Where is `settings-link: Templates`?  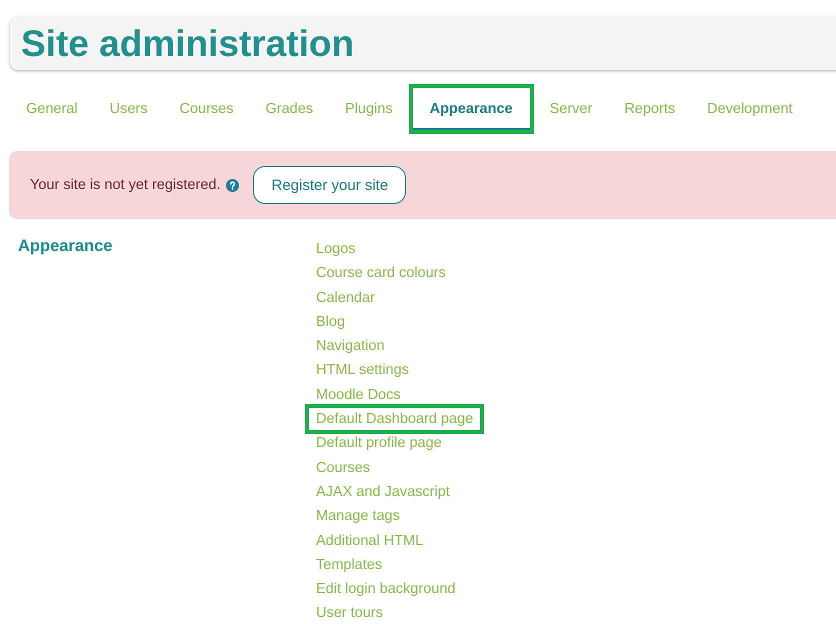
settings-link: Templates is located at coordinates (349, 565).